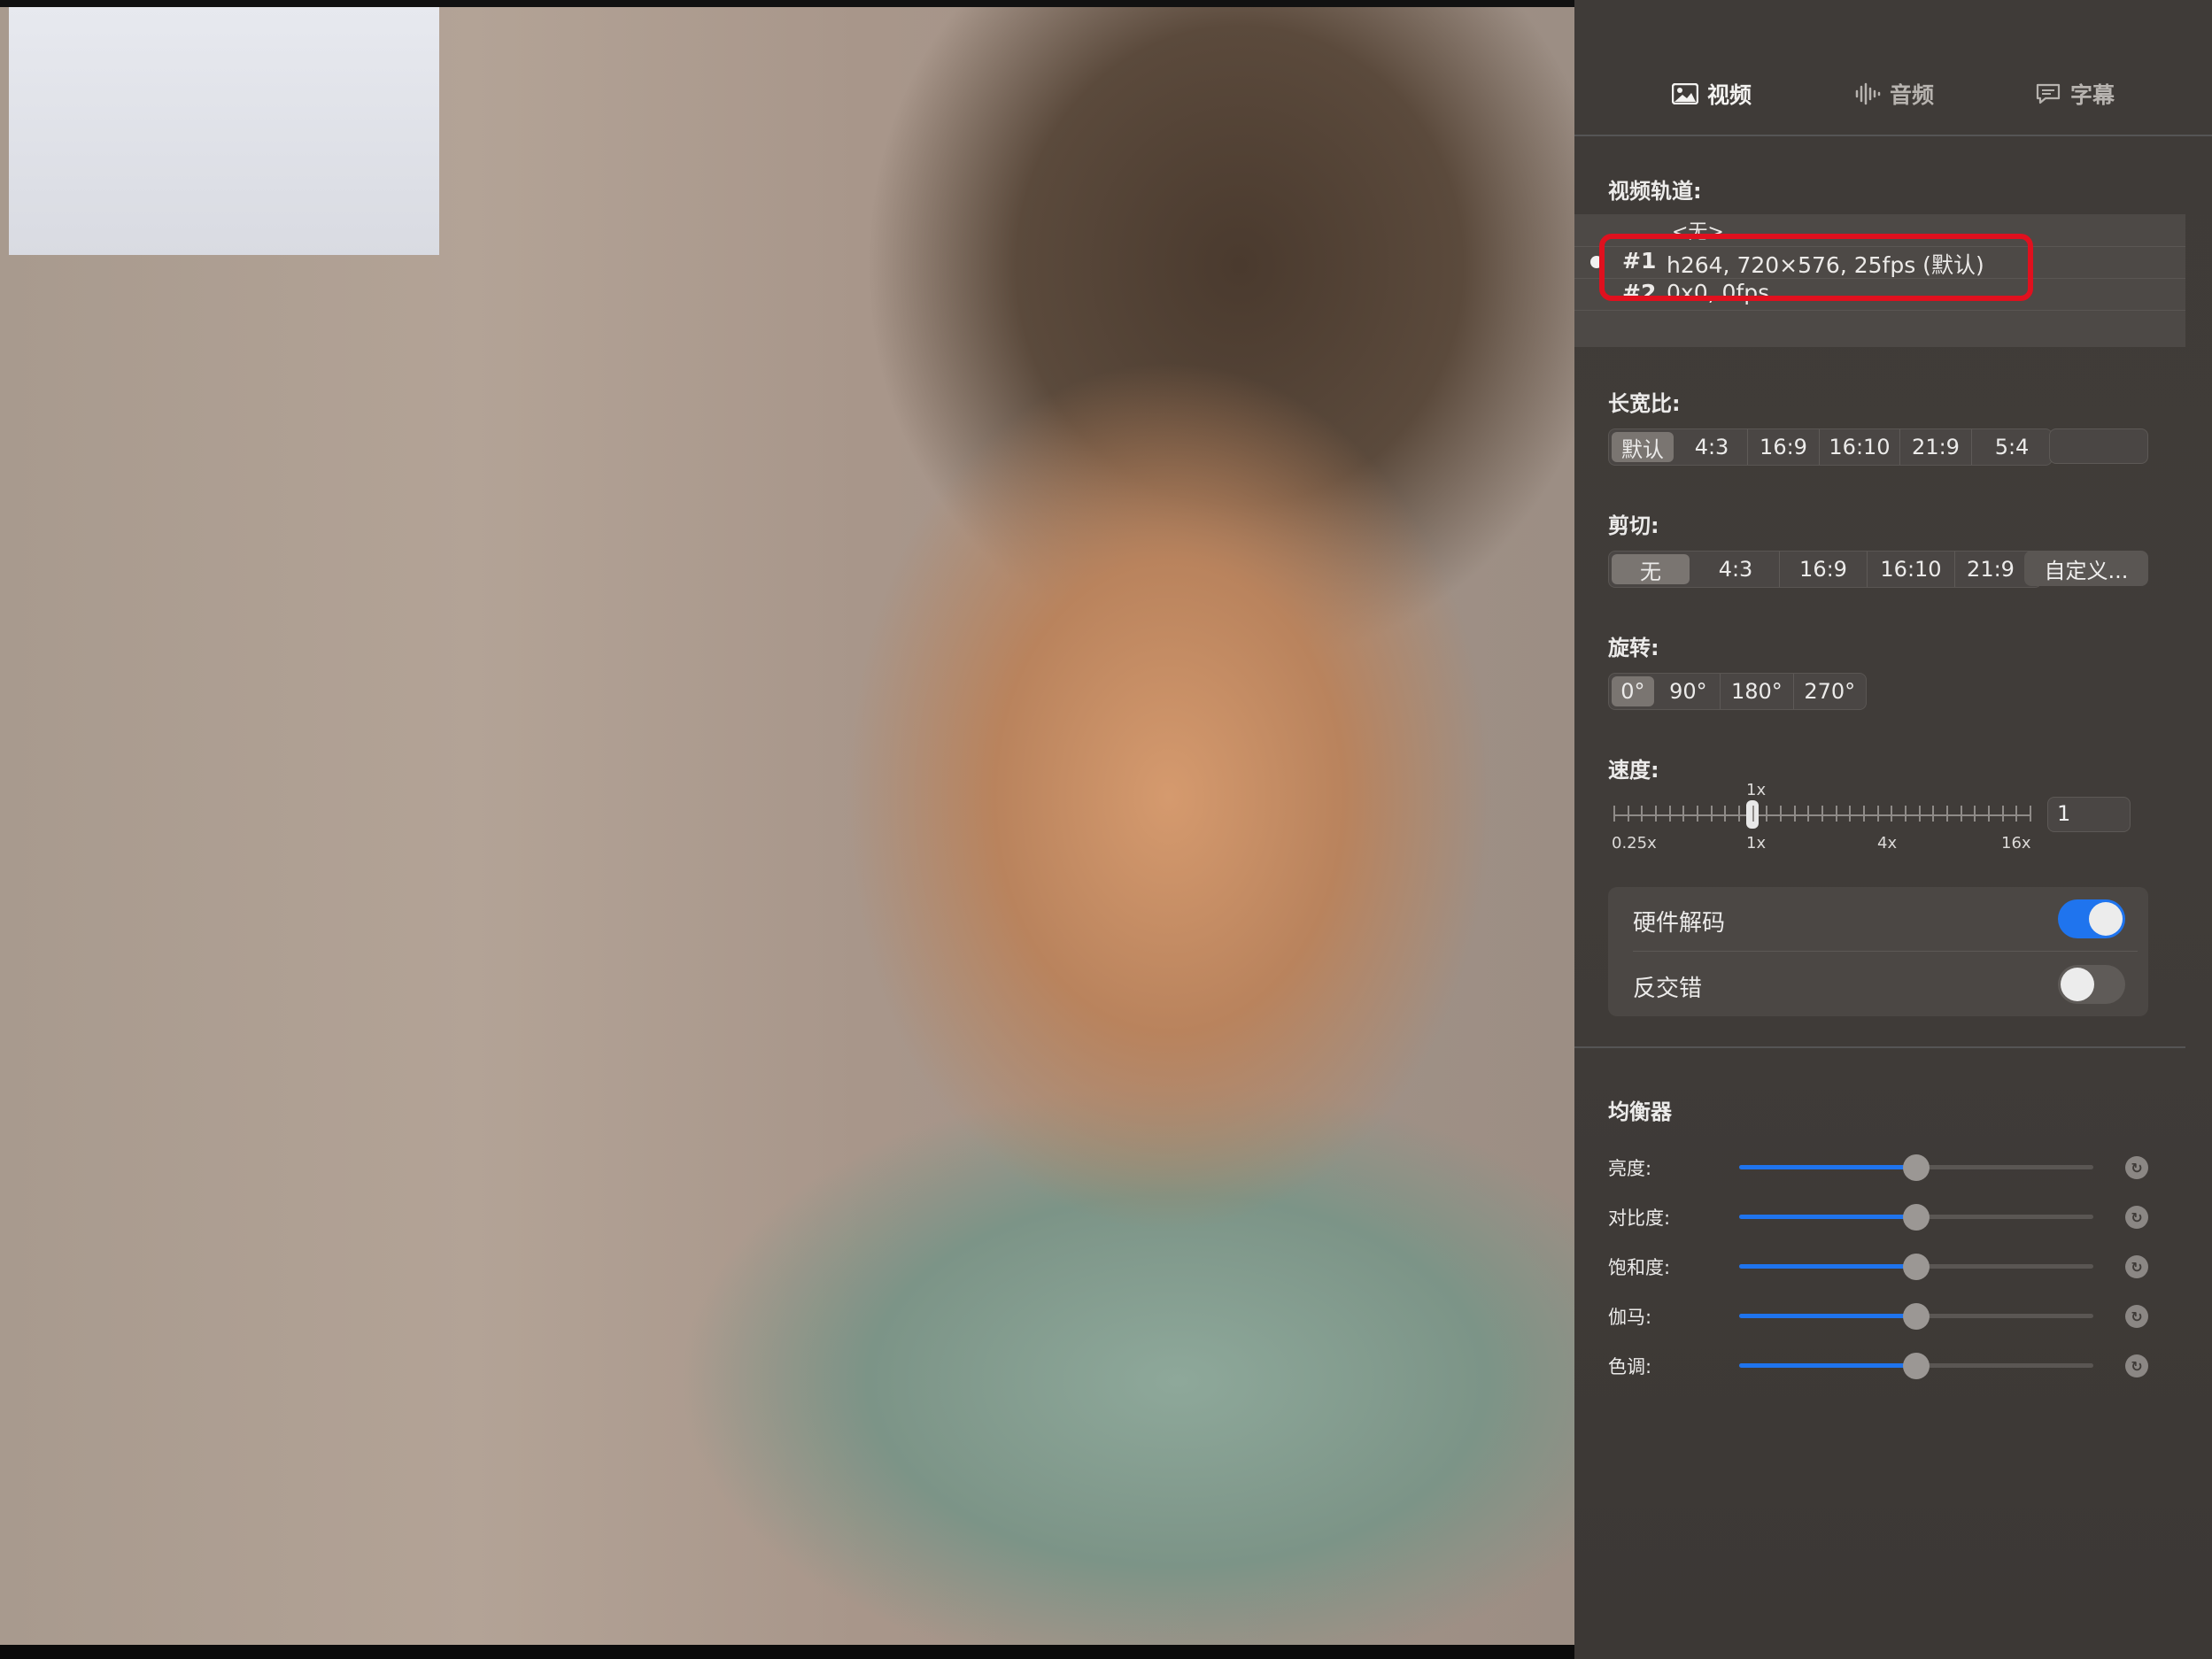 Image resolution: width=2212 pixels, height=1659 pixels. I want to click on decode-options-card: 硬件解码 反交错, so click(1878, 951).